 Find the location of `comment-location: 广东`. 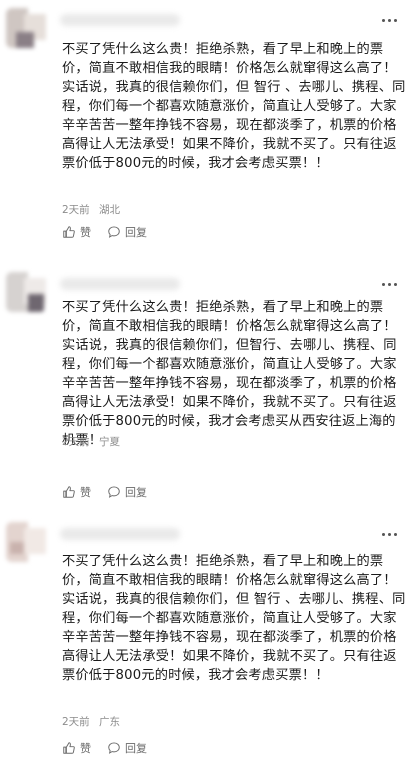

comment-location: 广东 is located at coordinates (110, 722).